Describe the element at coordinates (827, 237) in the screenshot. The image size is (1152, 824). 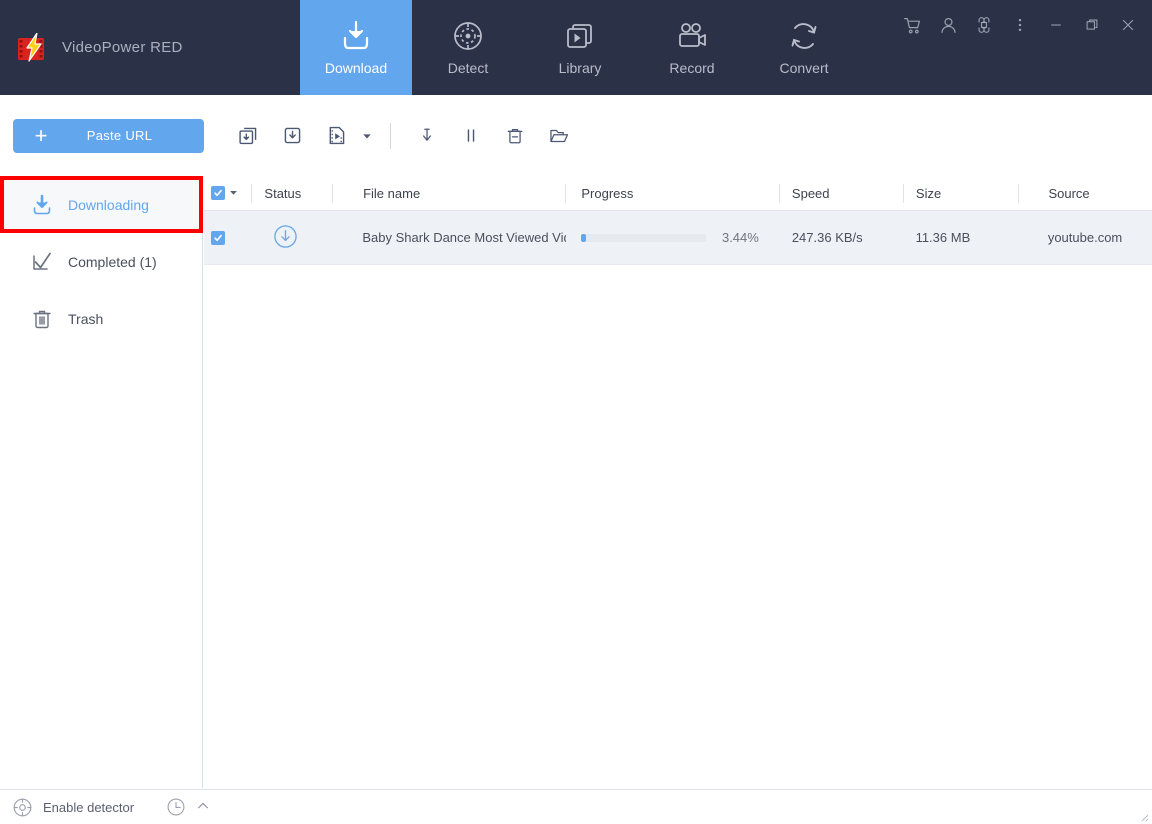
I see `row-speed: 247.36 KB/s` at that location.